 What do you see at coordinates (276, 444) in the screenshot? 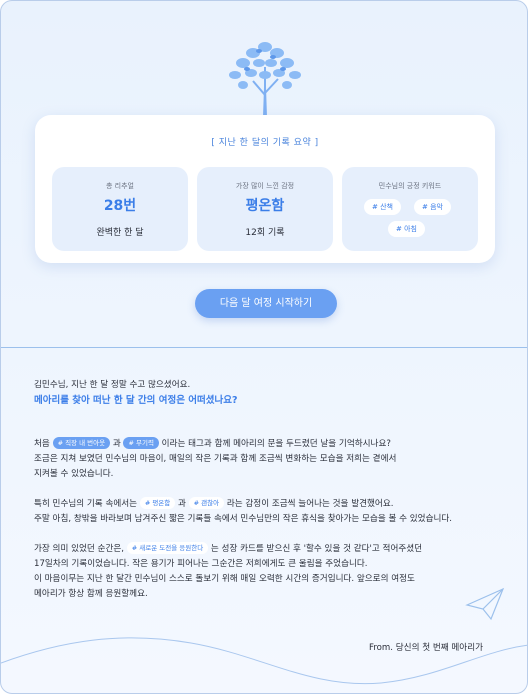
I see `p1-rest: 이라는 태그과 함께 메아리의 문을 두드렸던 날을 기억하시나요?` at bounding box center [276, 444].